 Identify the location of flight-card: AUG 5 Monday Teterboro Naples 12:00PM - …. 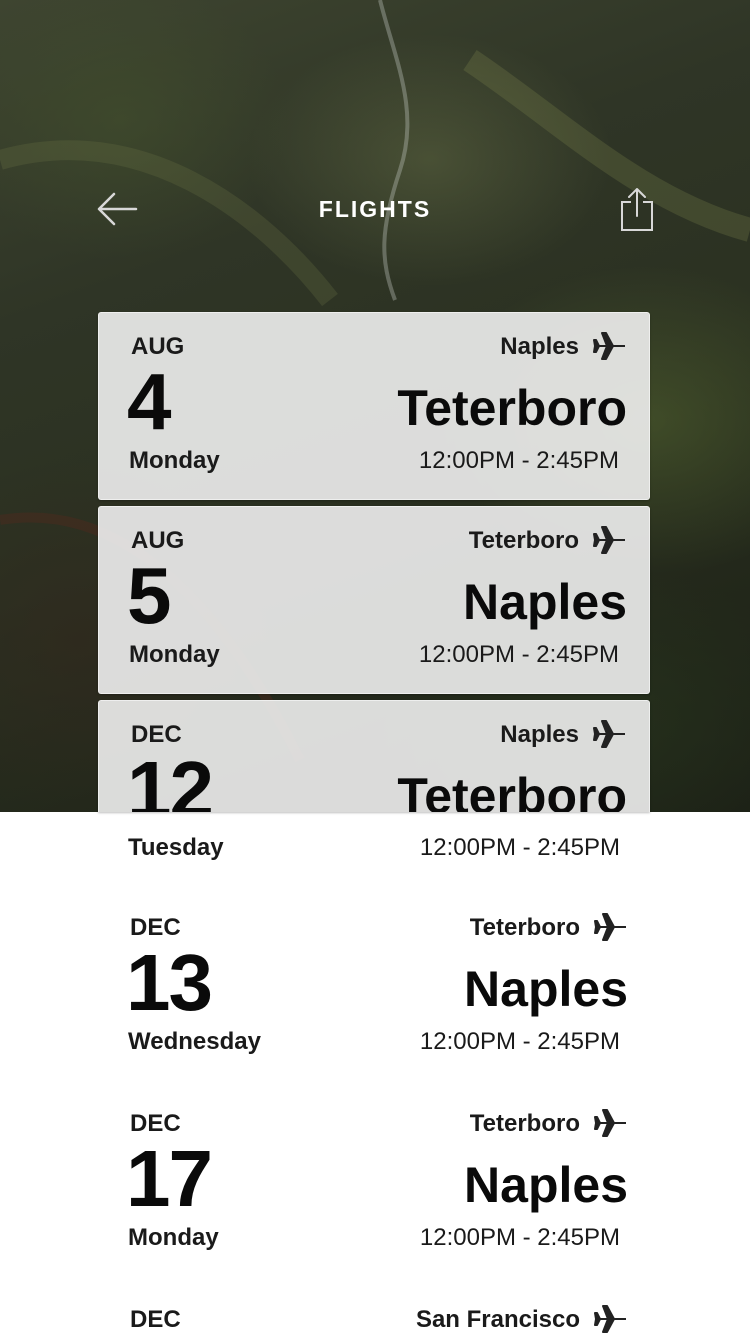
(374, 600).